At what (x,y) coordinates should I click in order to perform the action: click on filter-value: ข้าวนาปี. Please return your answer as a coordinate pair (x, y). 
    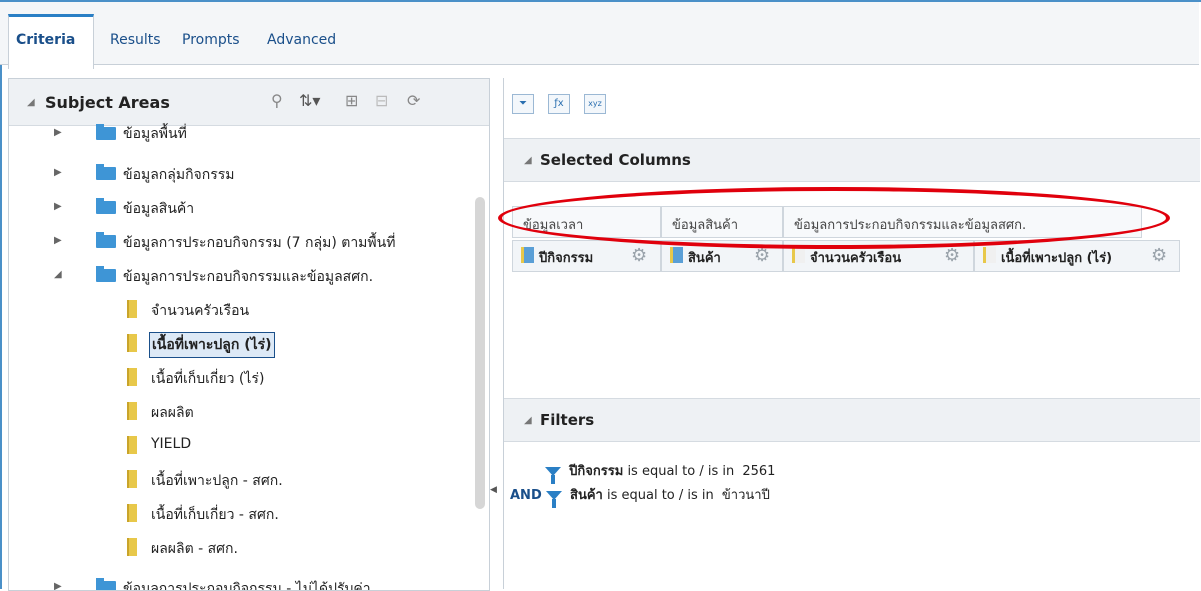
    Looking at the image, I should click on (745, 495).